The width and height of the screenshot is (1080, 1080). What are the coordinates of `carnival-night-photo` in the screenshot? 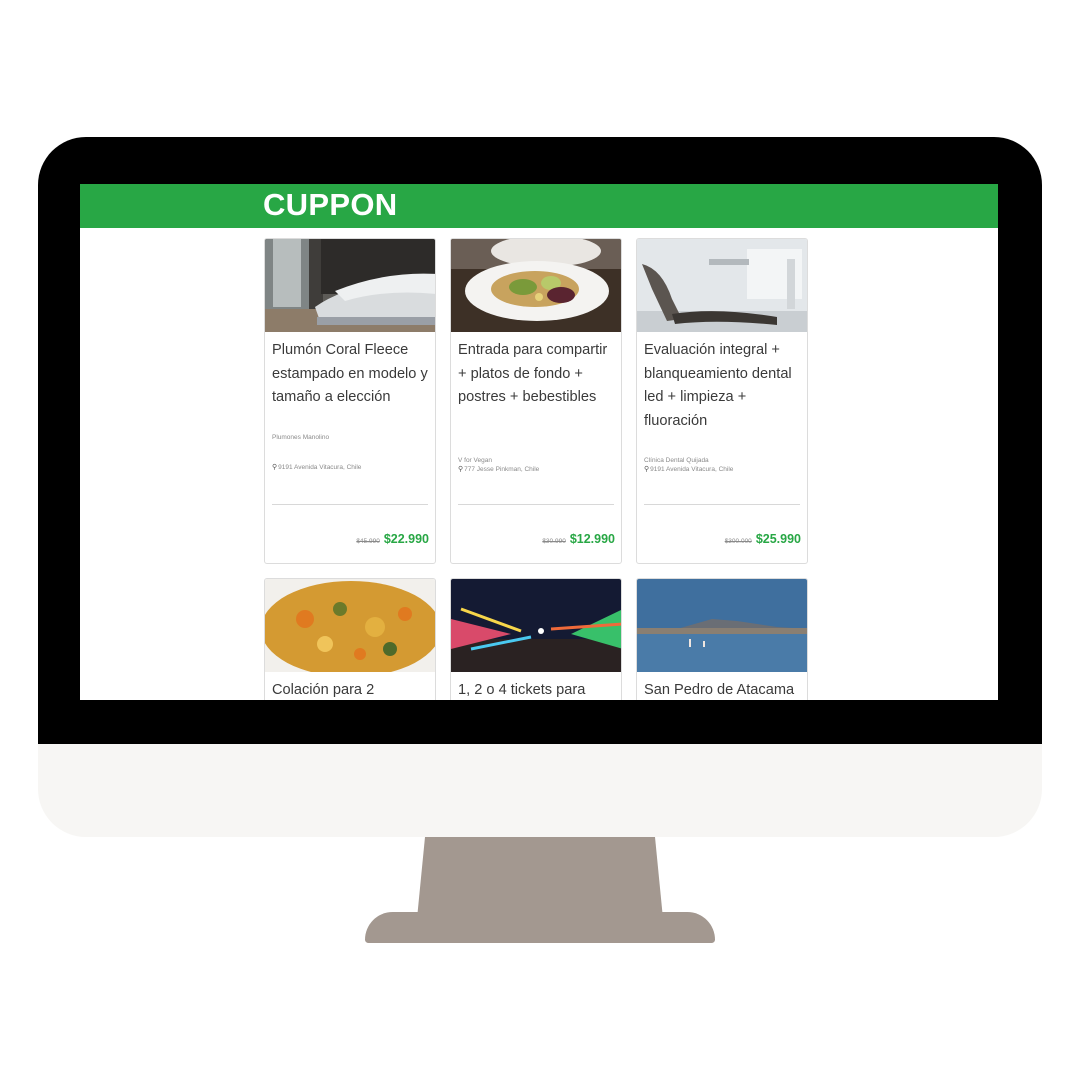 It's located at (536, 625).